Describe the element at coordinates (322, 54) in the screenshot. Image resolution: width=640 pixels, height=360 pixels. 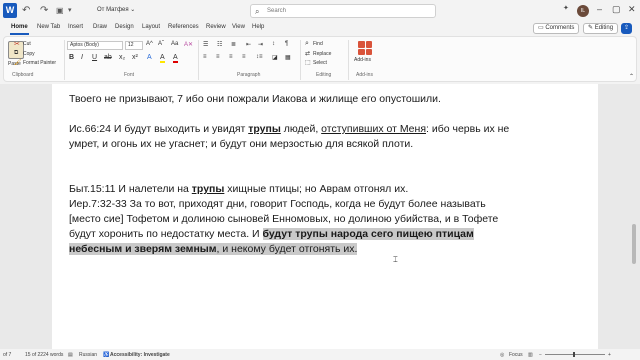
I see `replace-button: Replace` at that location.